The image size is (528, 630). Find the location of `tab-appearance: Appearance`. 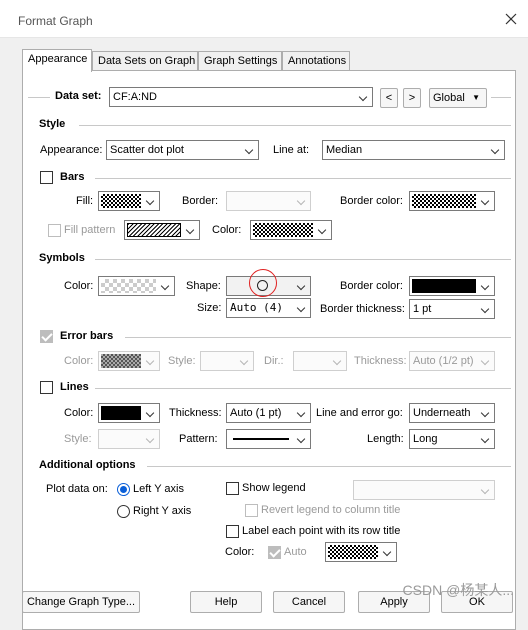

tab-appearance: Appearance is located at coordinates (57, 60).